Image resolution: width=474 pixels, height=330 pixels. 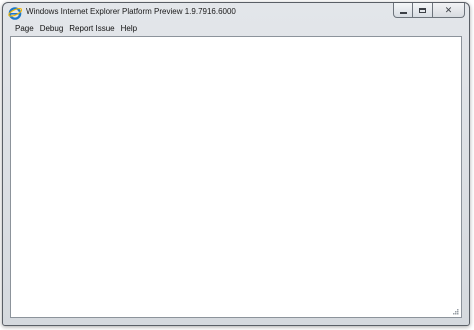 I want to click on menu-page: Page, so click(x=23, y=29).